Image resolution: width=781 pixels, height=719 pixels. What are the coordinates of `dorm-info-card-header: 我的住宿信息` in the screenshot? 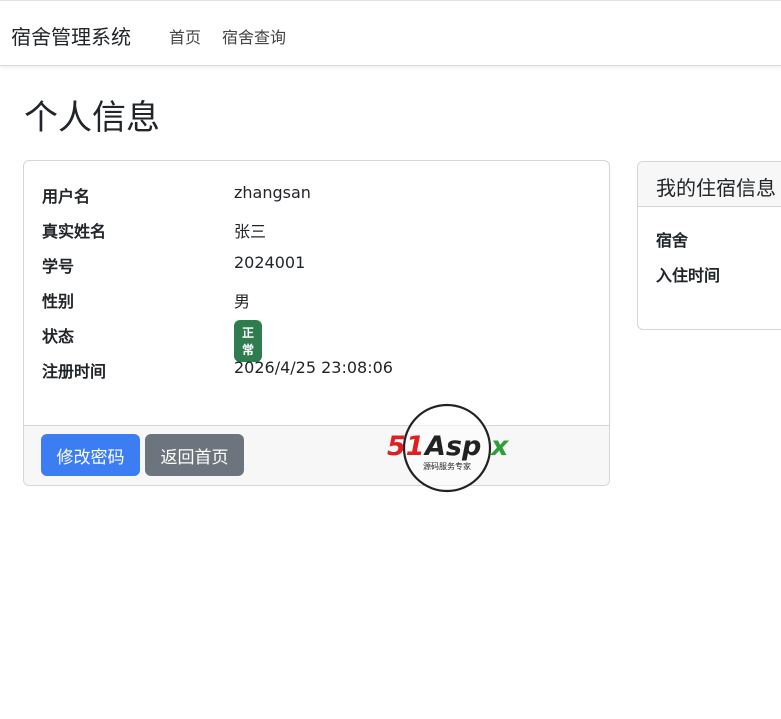 It's located at (709, 184).